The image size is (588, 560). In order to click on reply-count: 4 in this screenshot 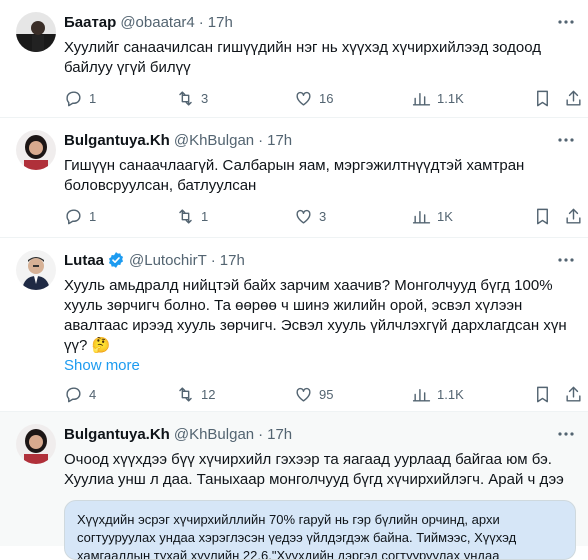, I will do `click(93, 394)`.